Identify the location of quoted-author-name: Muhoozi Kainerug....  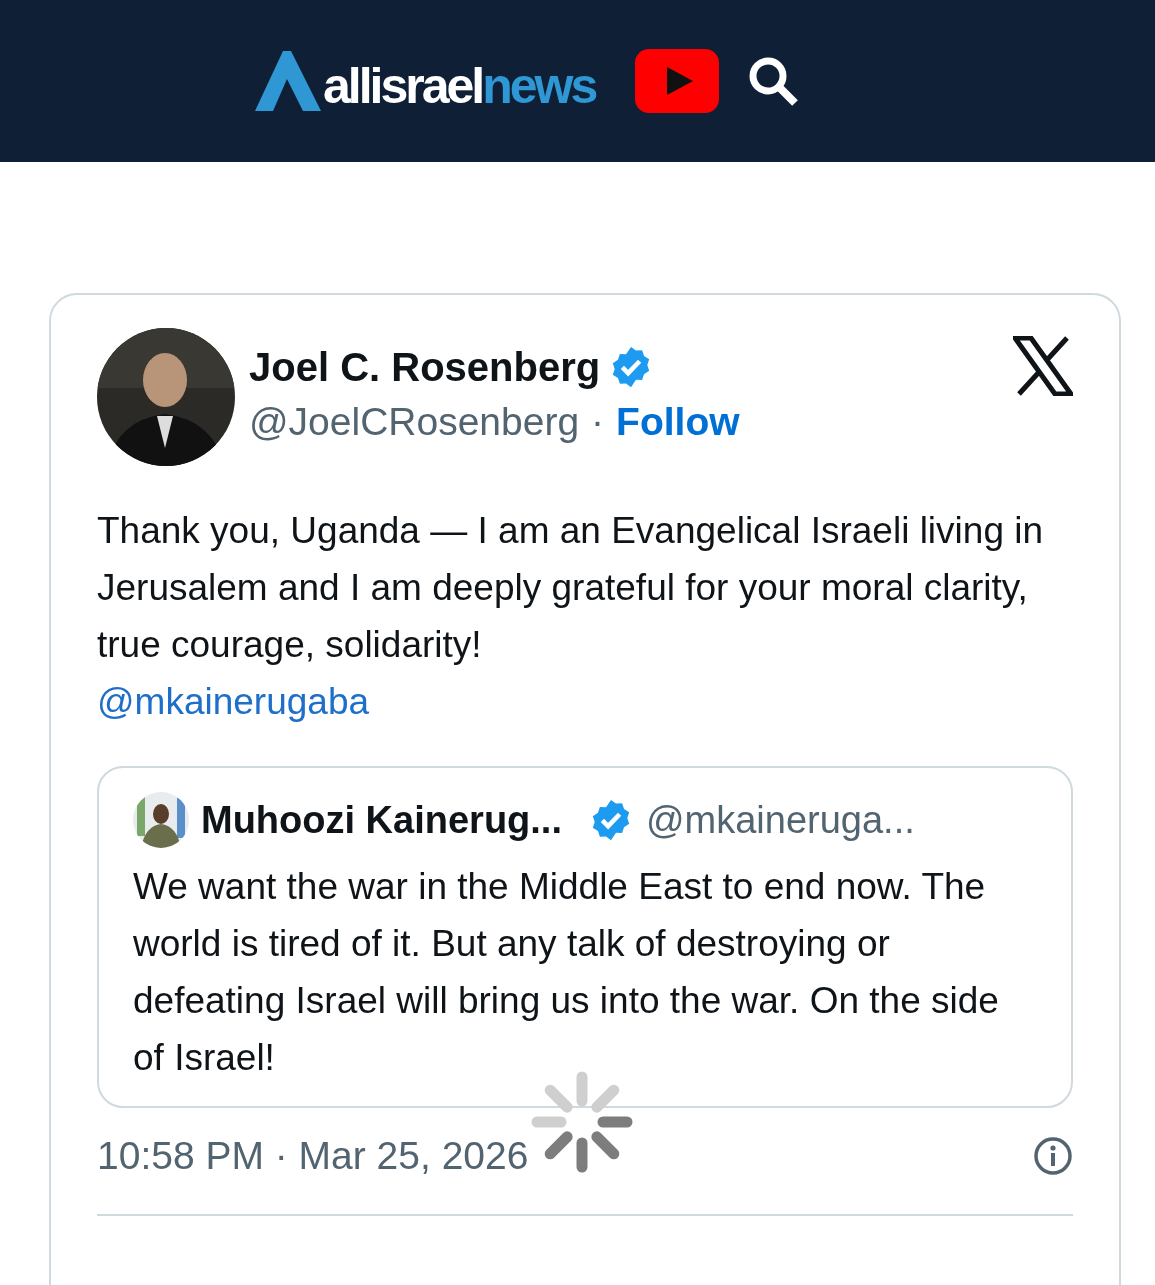
(381, 820).